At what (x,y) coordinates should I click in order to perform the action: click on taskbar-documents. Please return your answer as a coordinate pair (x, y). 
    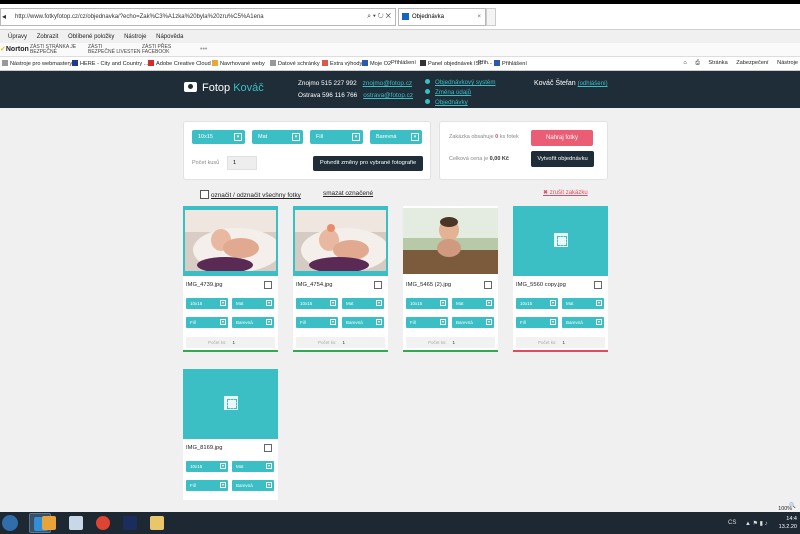
    Looking at the image, I should click on (76, 523).